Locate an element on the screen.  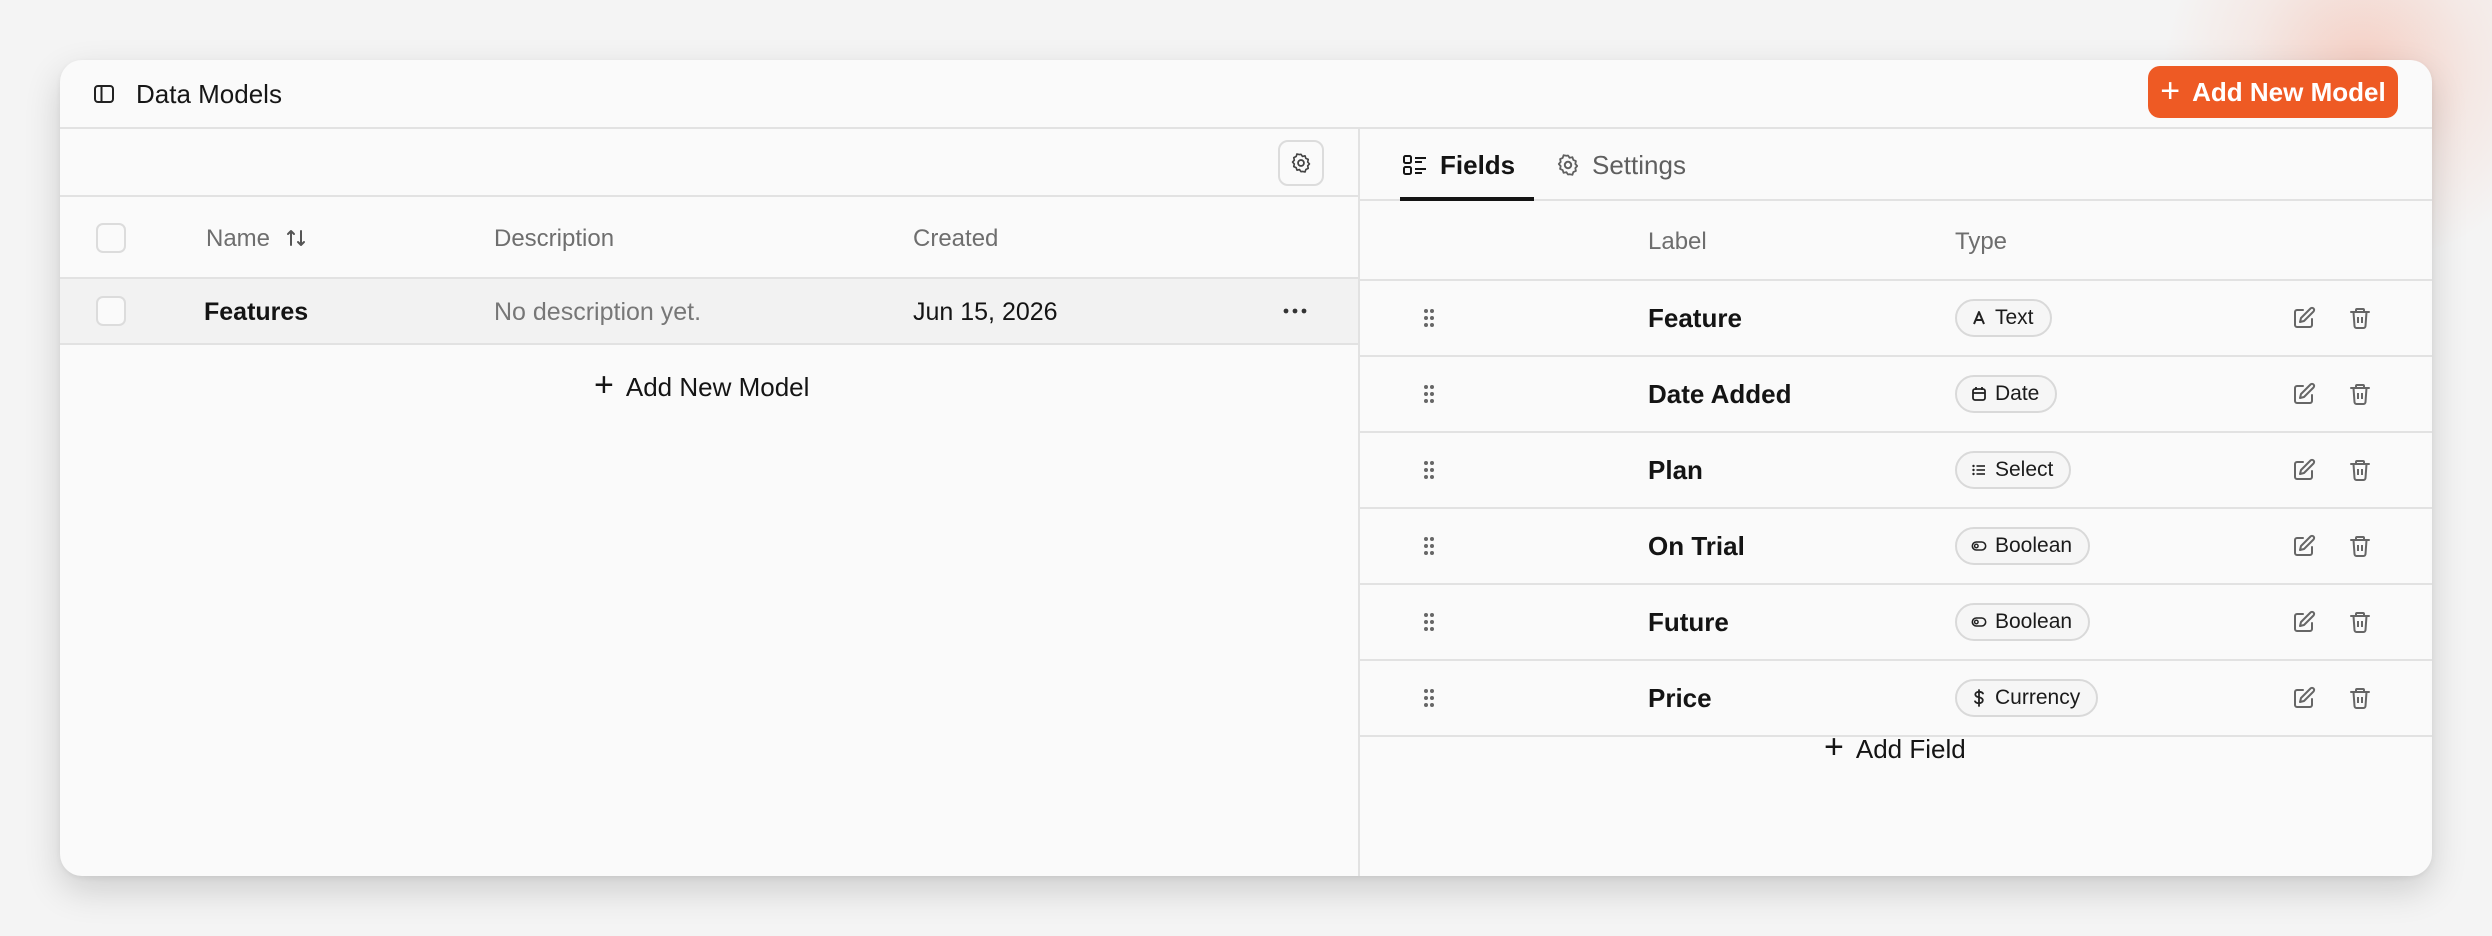
field-label: Date Added is located at coordinates (1720, 394).